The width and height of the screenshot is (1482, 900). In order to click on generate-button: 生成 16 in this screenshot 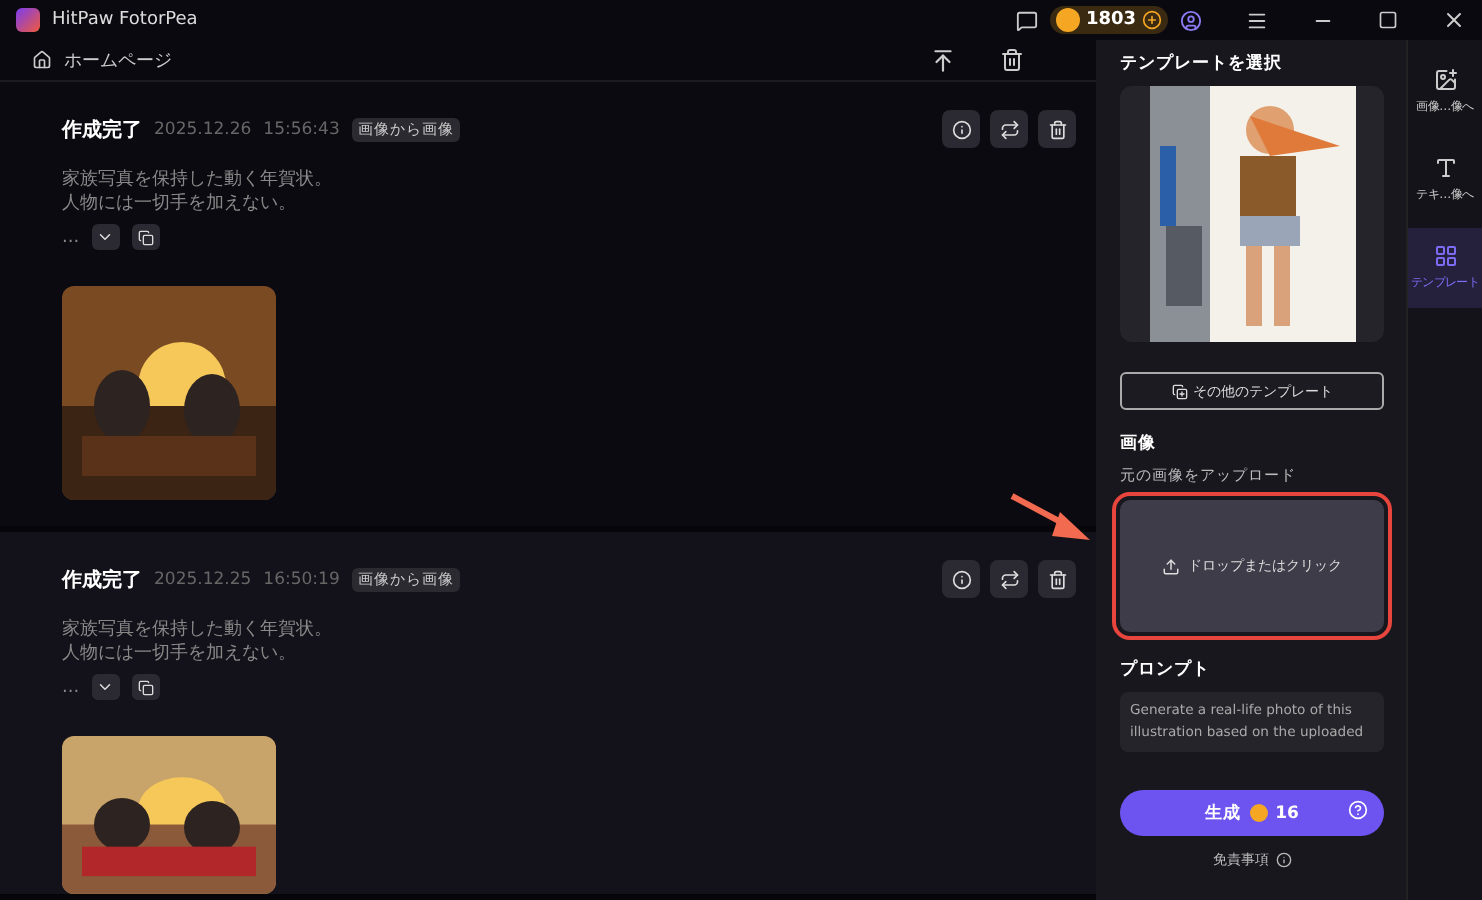, I will do `click(1252, 813)`.